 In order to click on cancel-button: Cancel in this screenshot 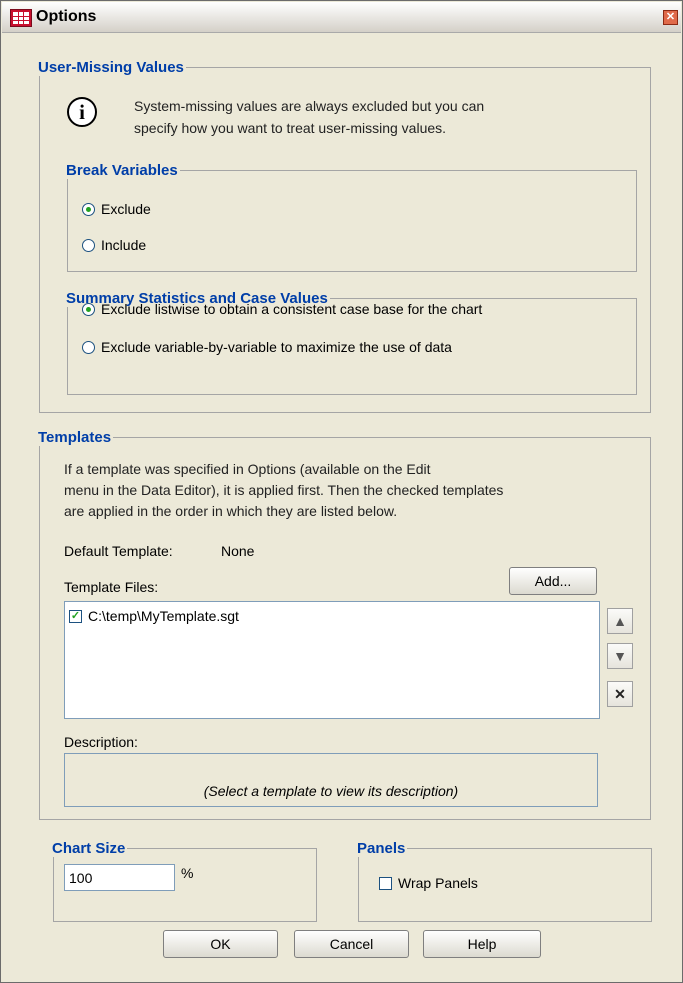, I will do `click(351, 944)`.